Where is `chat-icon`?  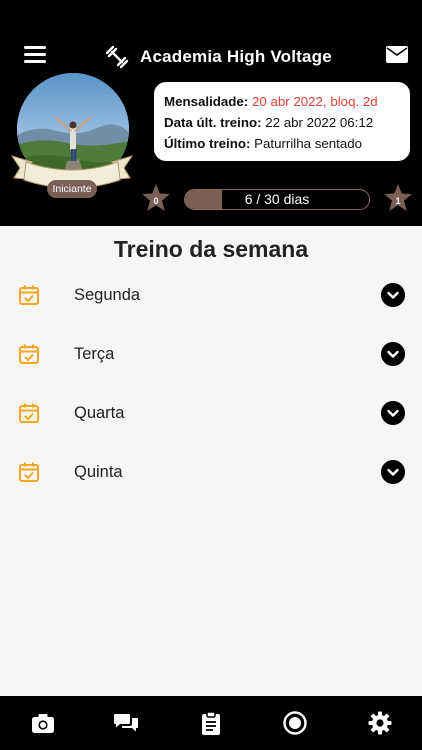 chat-icon is located at coordinates (126, 723).